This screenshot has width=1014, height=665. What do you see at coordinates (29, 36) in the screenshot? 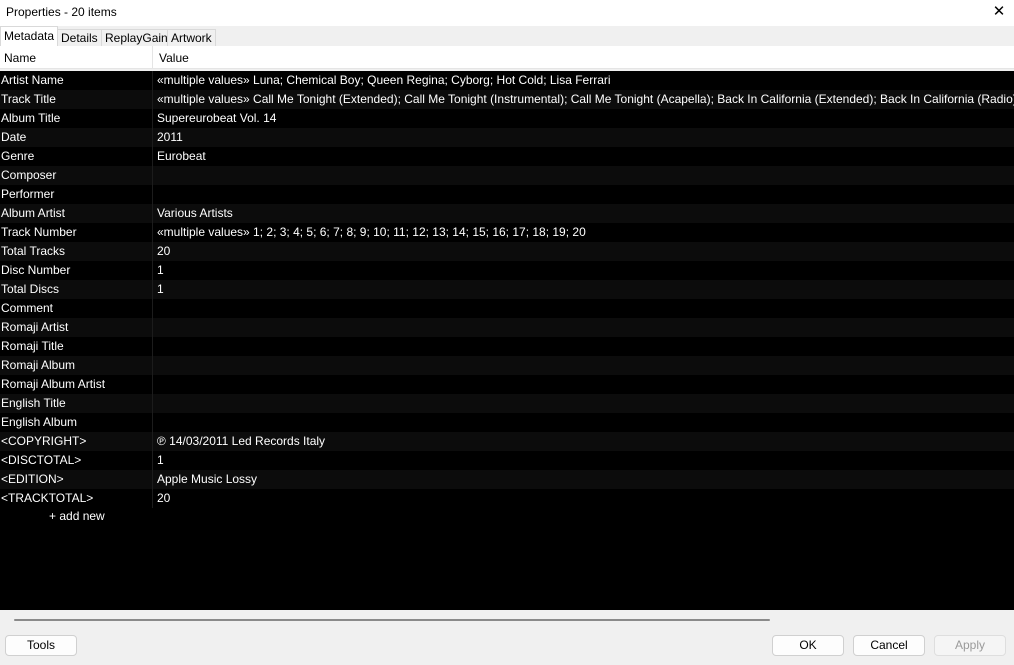
I see `tab-metadata: Metadata` at bounding box center [29, 36].